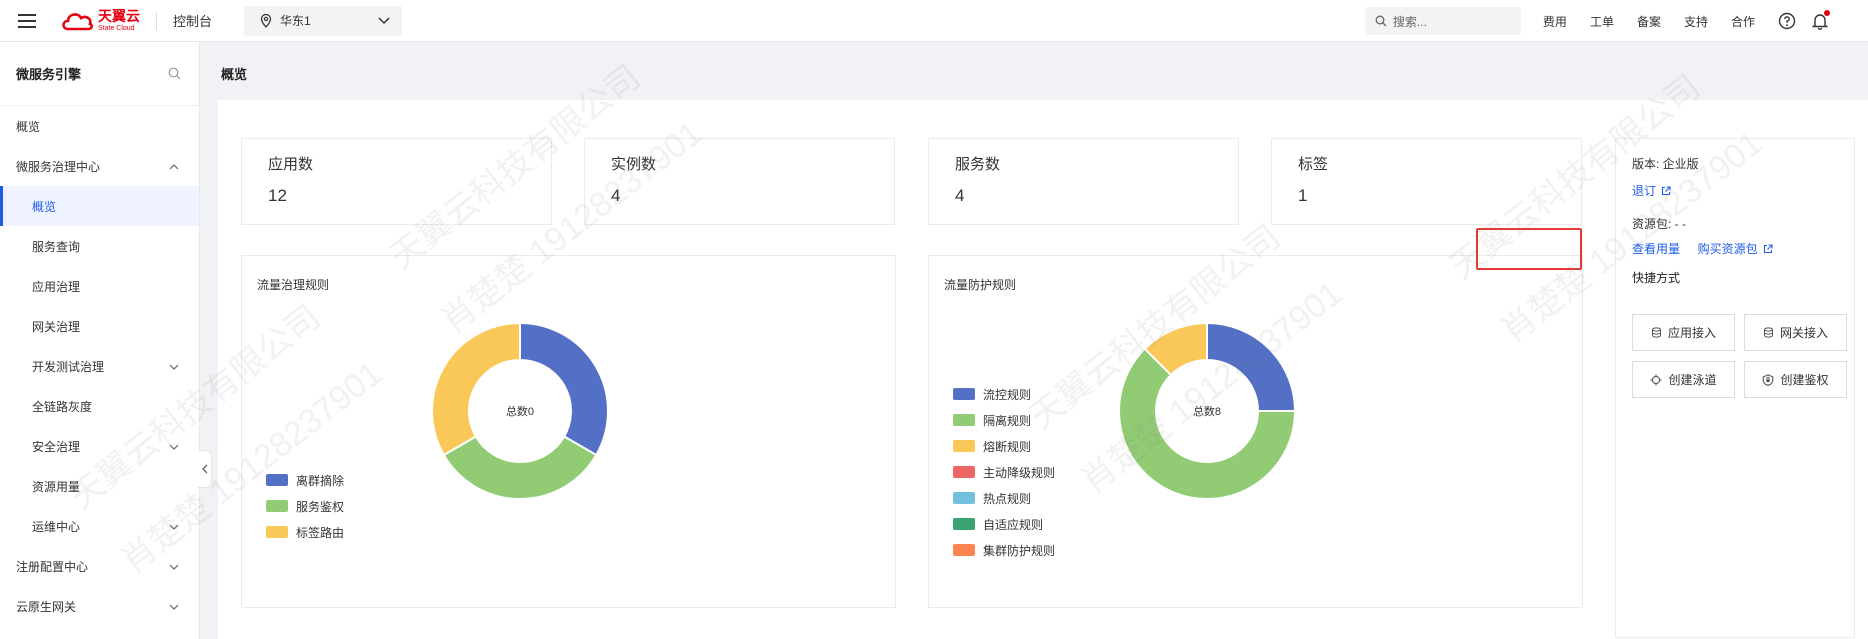 This screenshot has width=1868, height=639. I want to click on legend-label: 离群摘除, so click(320, 480).